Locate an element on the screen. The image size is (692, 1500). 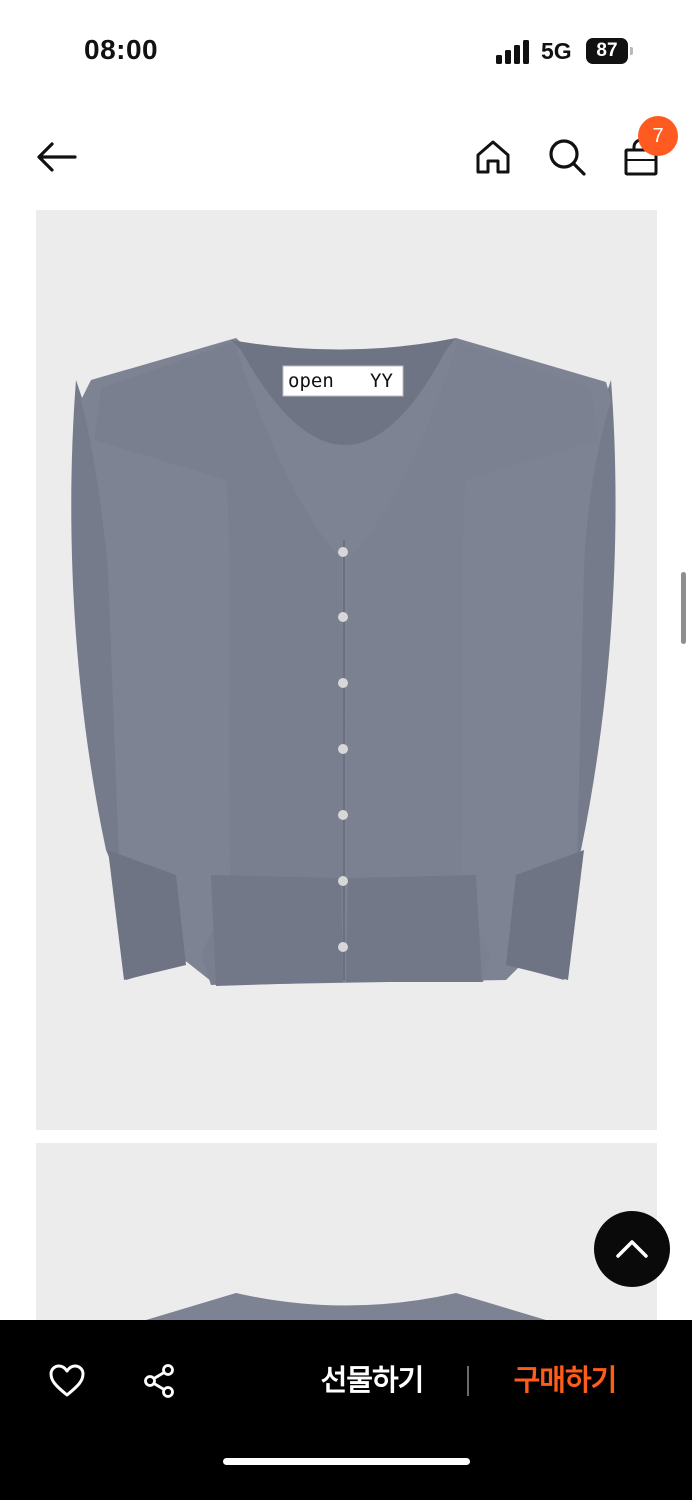
like-button is located at coordinates (67, 1381).